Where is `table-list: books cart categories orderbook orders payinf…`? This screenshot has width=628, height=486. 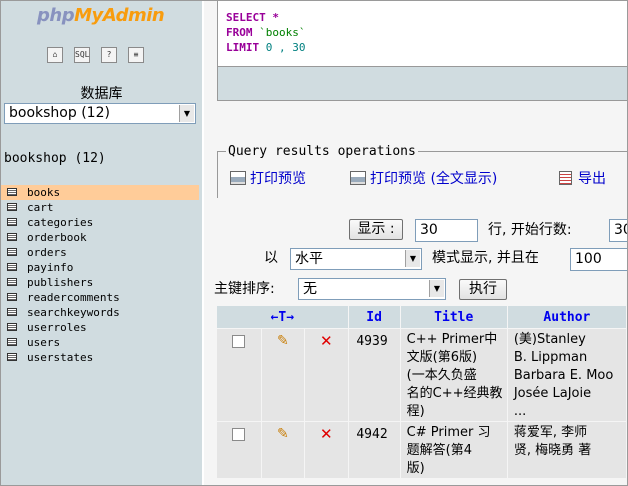 table-list: books cart categories orderbook orders payinf… is located at coordinates (100, 275).